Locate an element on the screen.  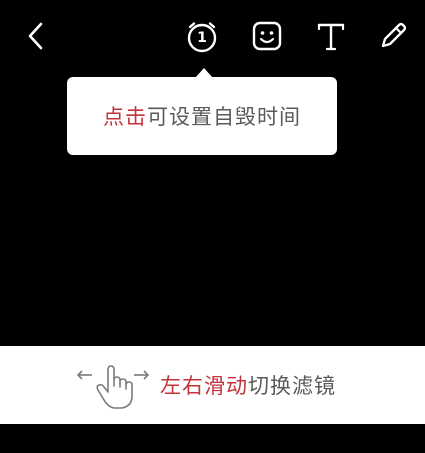
self-destruct-tooltip: 点击 可设置自毁时间 is located at coordinates (202, 111).